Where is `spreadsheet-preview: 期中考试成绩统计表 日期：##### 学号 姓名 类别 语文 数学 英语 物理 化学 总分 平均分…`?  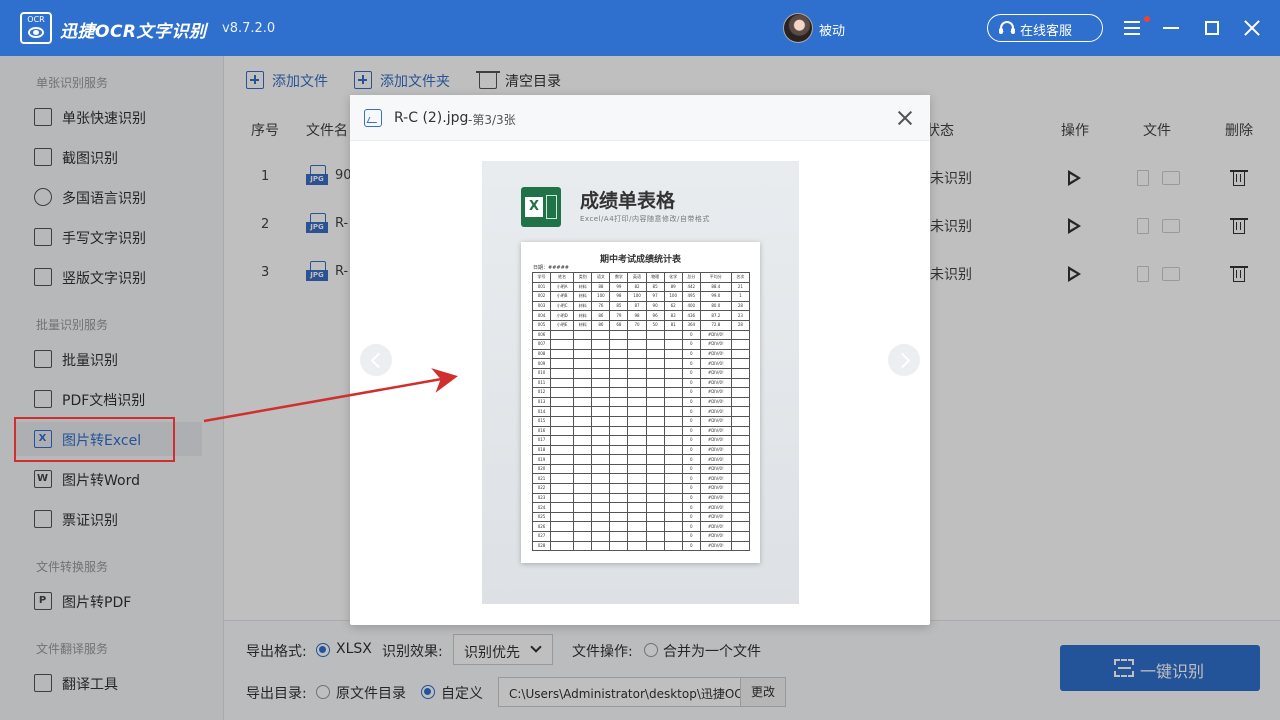
spreadsheet-preview: 期中考试成绩统计表 日期：##### 学号 姓名 类别 语文 数学 英语 物理 化学 总分 平均分… is located at coordinates (640, 402).